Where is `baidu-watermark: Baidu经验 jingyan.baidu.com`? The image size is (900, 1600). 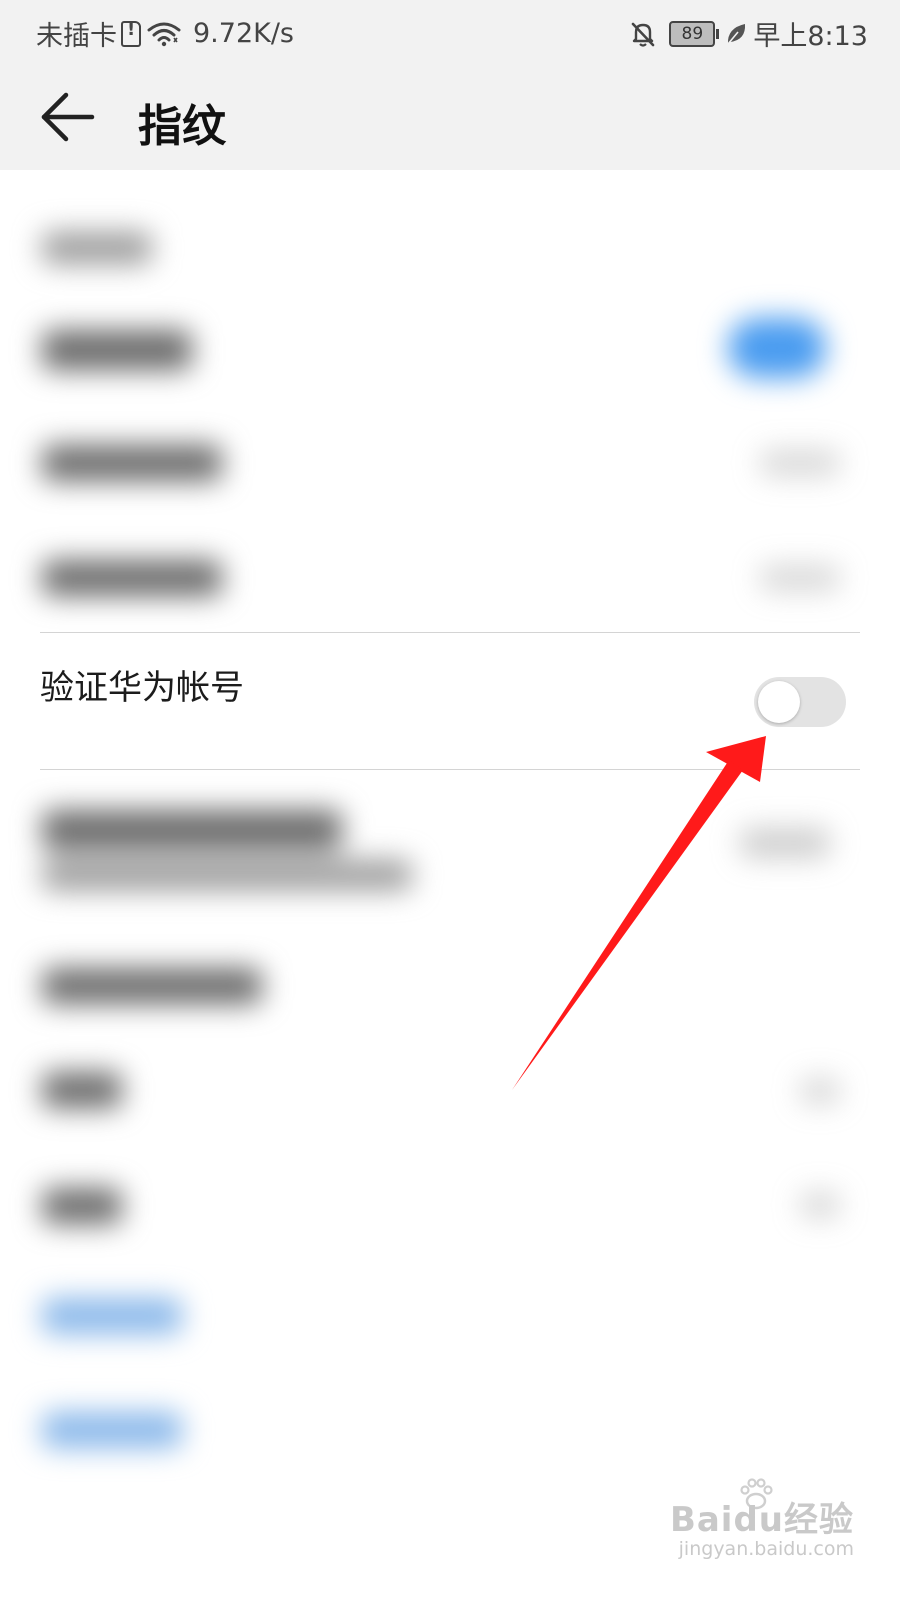
baidu-watermark: Baidu经验 jingyan.baidu.com is located at coordinates (762, 1520).